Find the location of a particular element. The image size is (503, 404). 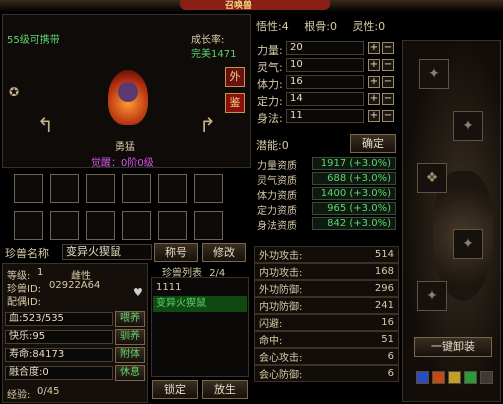

buff-icon-dark is located at coordinates (486, 377).